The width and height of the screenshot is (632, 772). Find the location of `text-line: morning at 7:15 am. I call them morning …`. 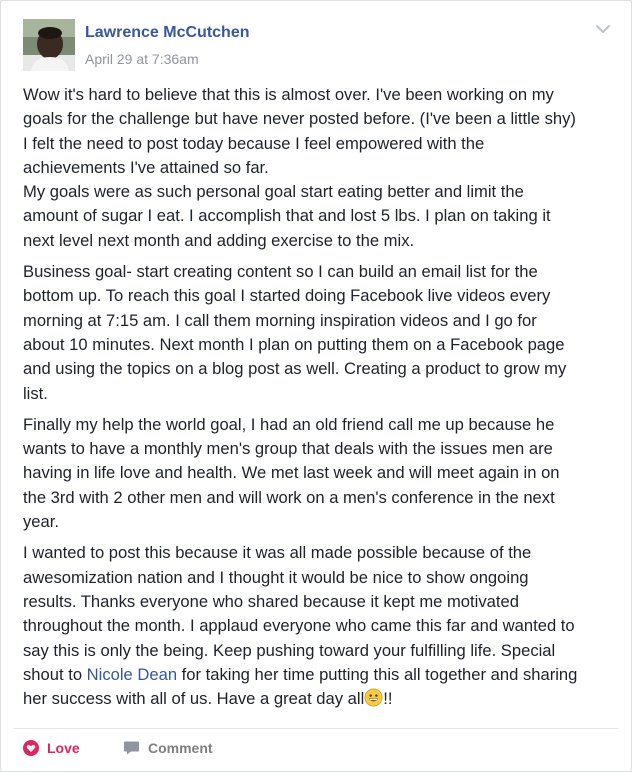

text-line: morning at 7:15 am. I call them morning … is located at coordinates (280, 320).